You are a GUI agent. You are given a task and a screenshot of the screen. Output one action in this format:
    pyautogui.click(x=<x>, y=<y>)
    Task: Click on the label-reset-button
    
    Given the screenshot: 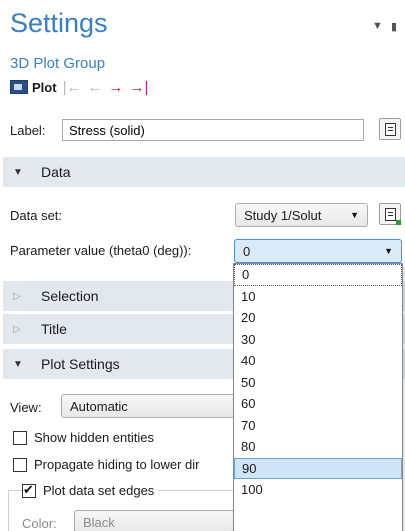 What is the action you would take?
    pyautogui.click(x=390, y=129)
    